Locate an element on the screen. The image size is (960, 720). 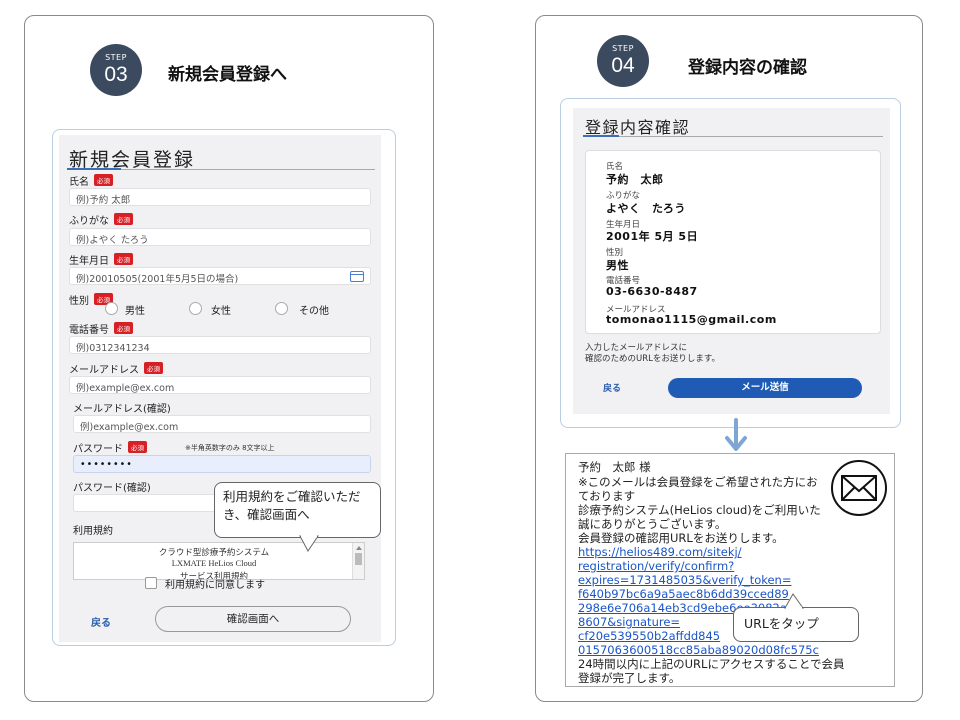
email-line: 診療予約システム(HeLios cloud)をご利用いた is located at coordinates (699, 510).